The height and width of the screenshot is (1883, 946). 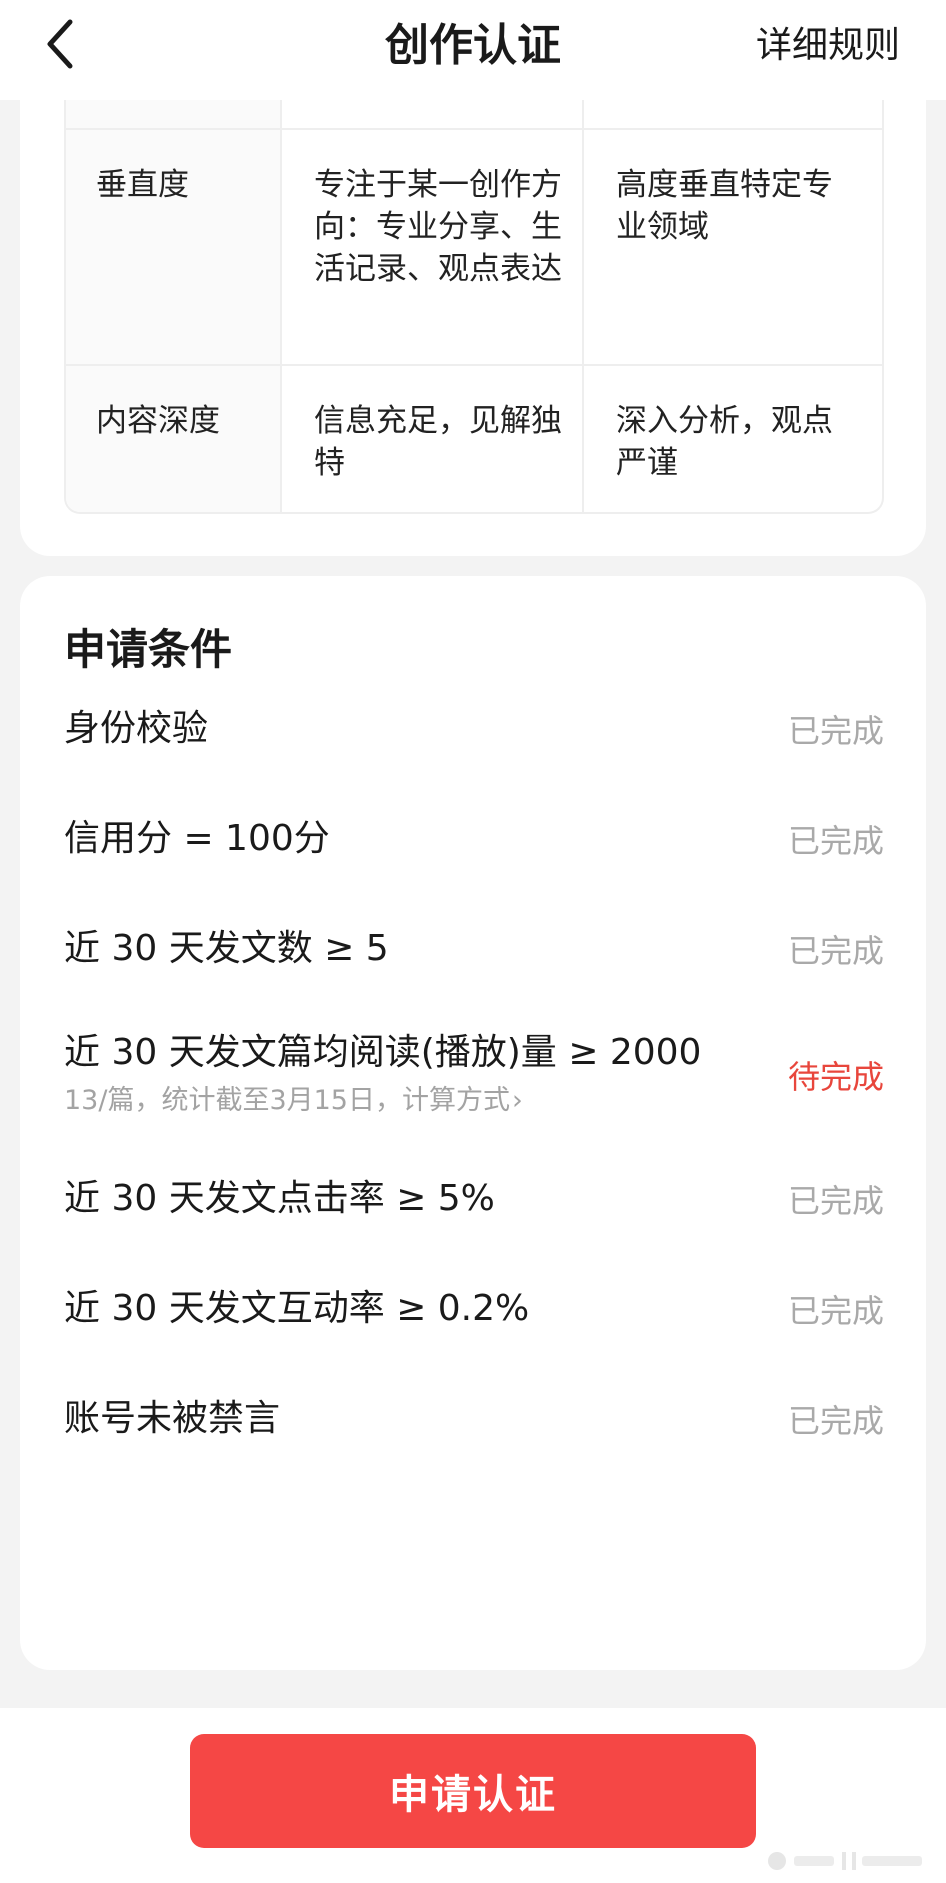 I want to click on condition-label: 近 30 天发文互动率 ≥ 0.2%, so click(x=297, y=1308).